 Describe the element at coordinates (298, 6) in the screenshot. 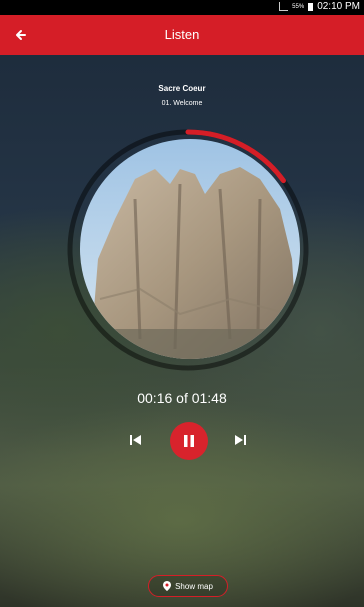

I see `battery-percent: 55%` at that location.